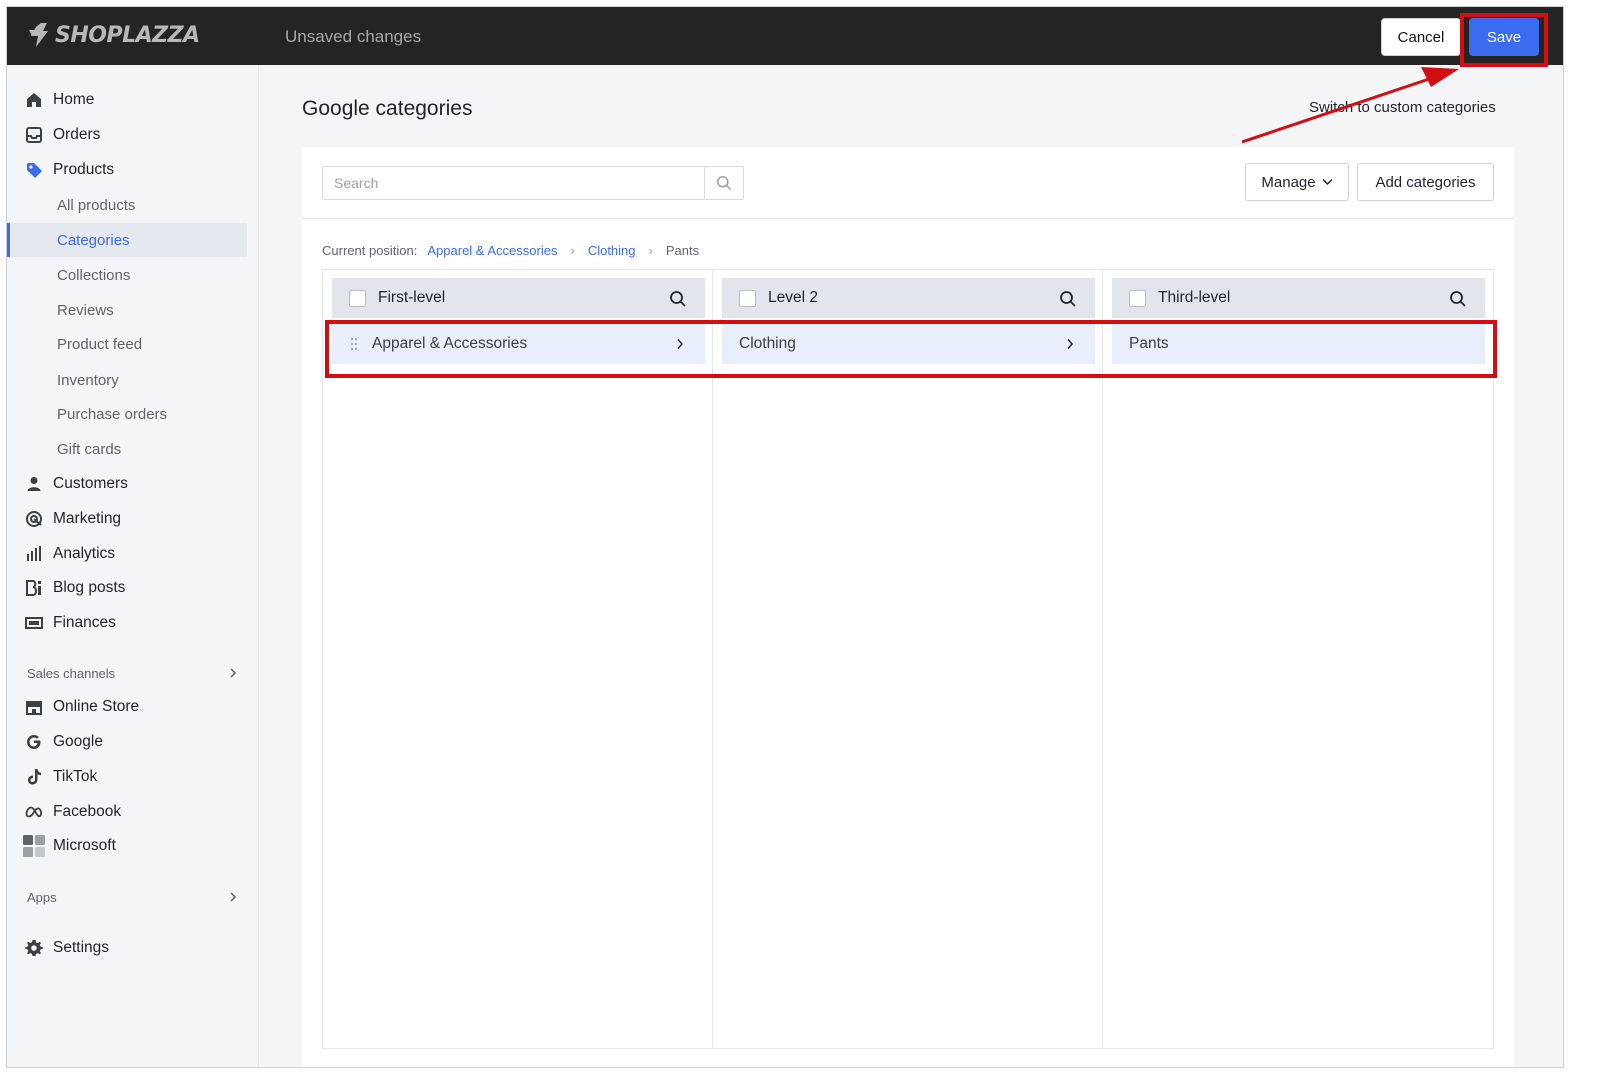  What do you see at coordinates (127, 170) in the screenshot?
I see `sidebar-item-products: Products` at bounding box center [127, 170].